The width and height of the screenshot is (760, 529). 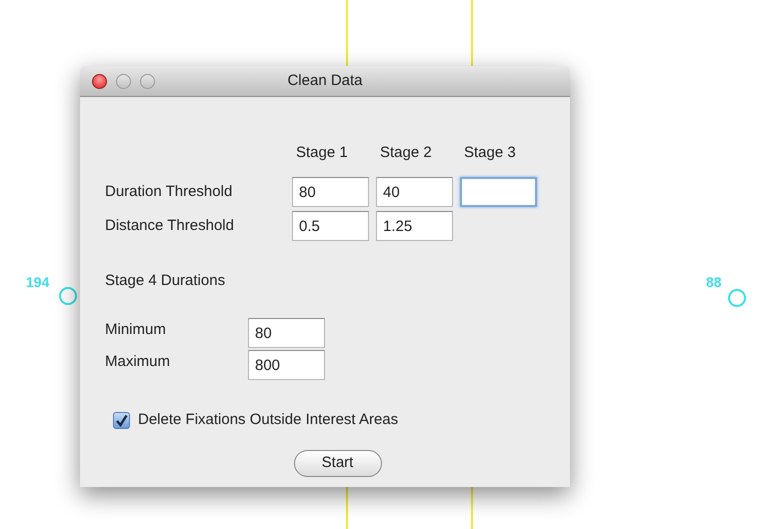 What do you see at coordinates (330, 226) in the screenshot?
I see `input-field: 0.5` at bounding box center [330, 226].